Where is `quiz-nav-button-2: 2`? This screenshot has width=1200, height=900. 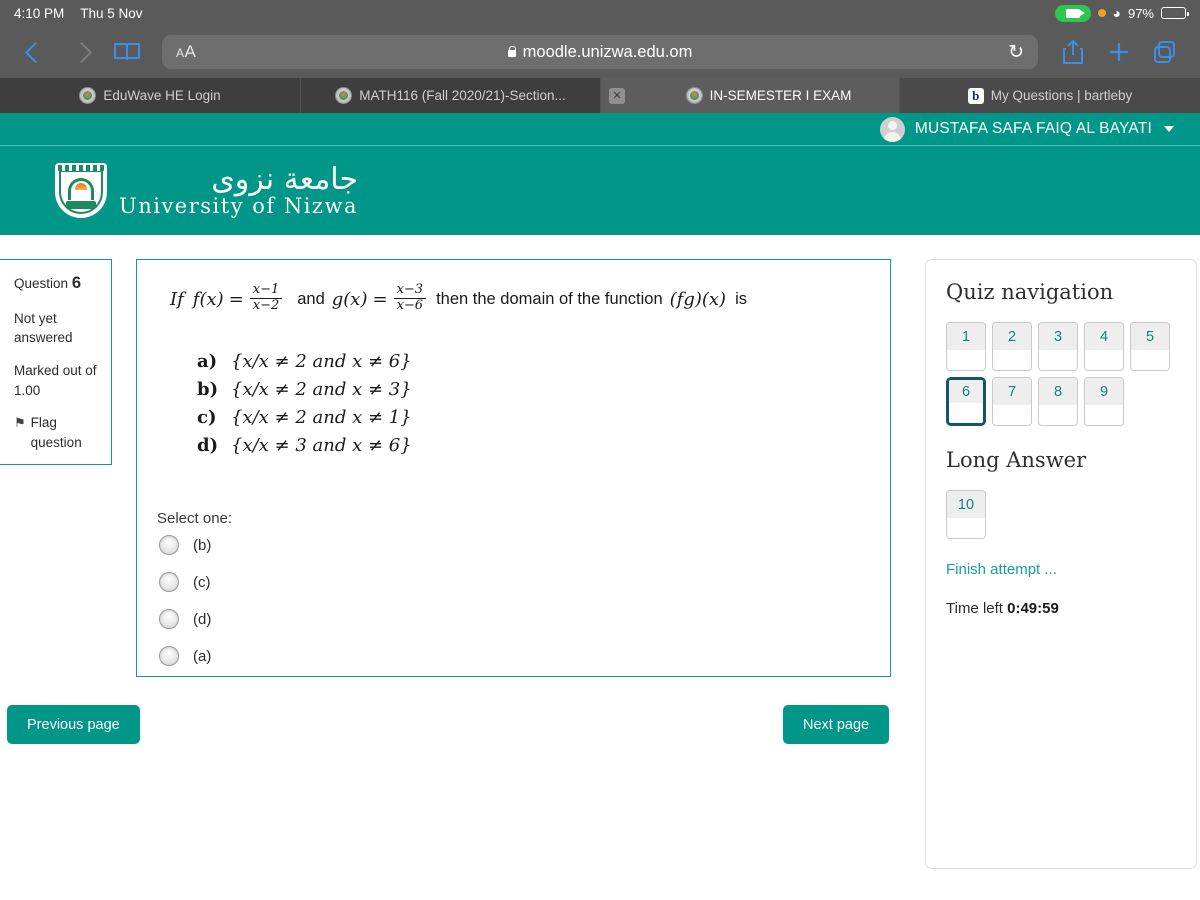 quiz-nav-button-2: 2 is located at coordinates (1012, 346).